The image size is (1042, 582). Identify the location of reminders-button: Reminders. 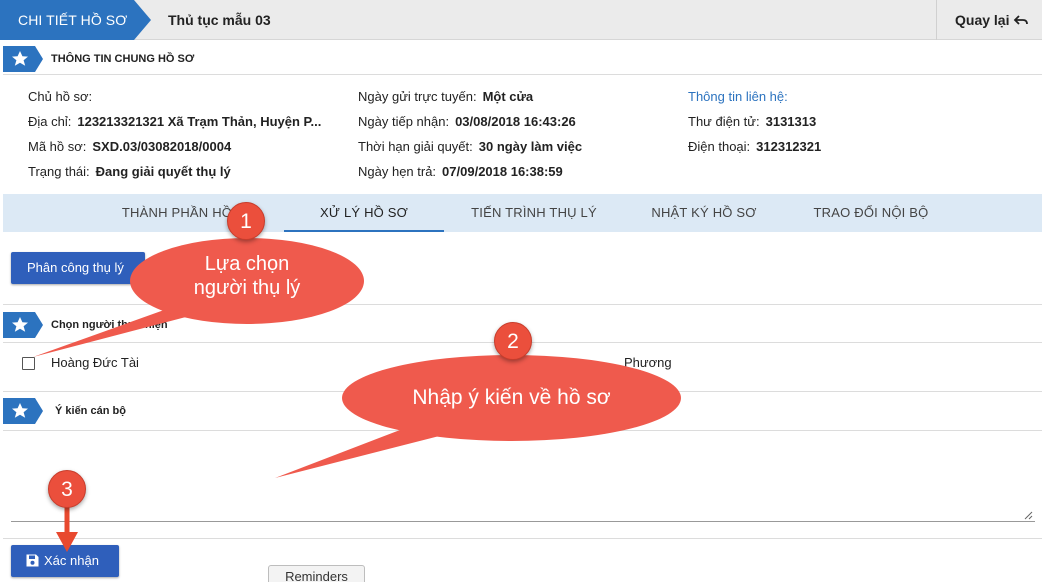
(316, 573).